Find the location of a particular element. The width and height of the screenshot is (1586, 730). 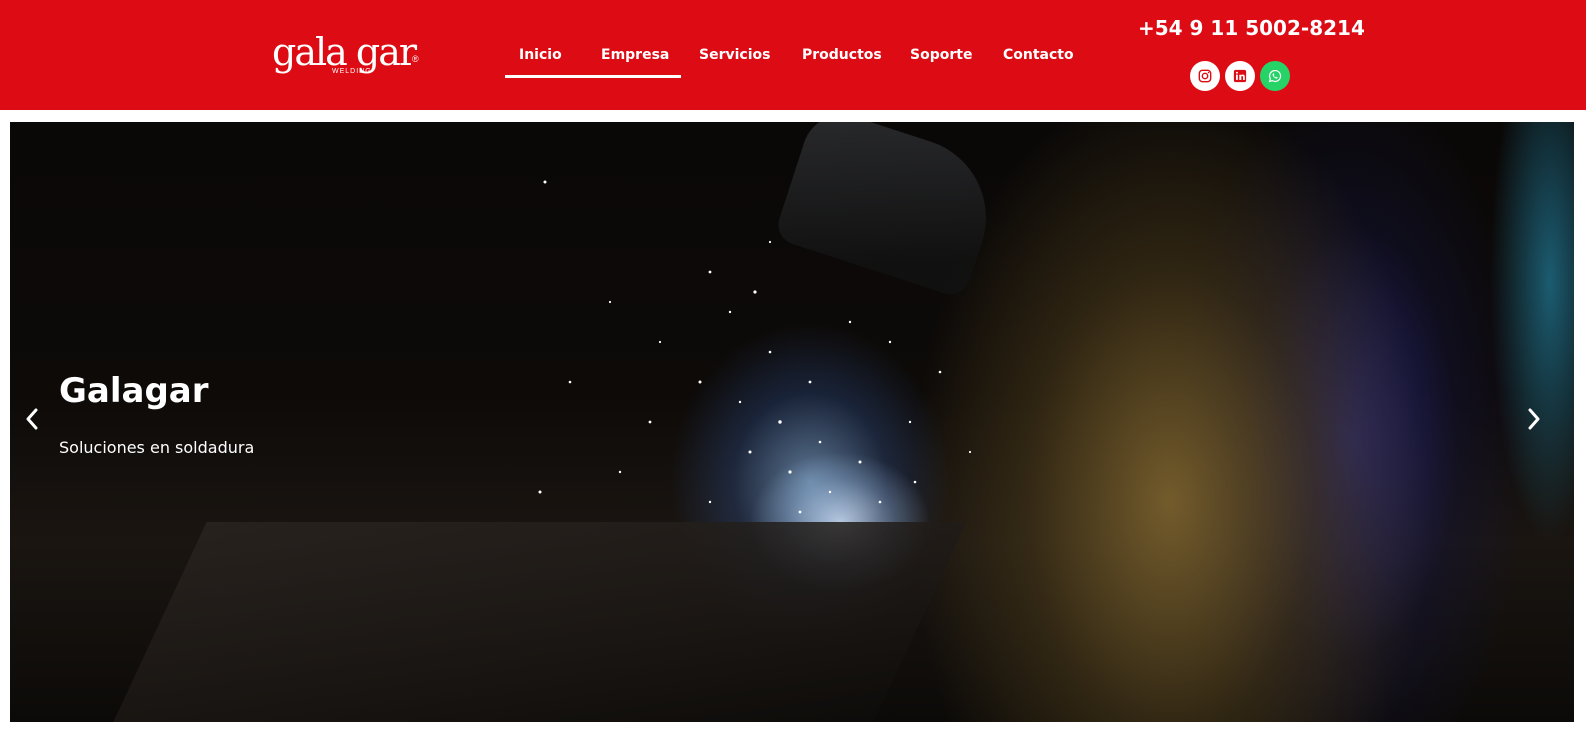

hero-title: Galagar is located at coordinates (134, 391).